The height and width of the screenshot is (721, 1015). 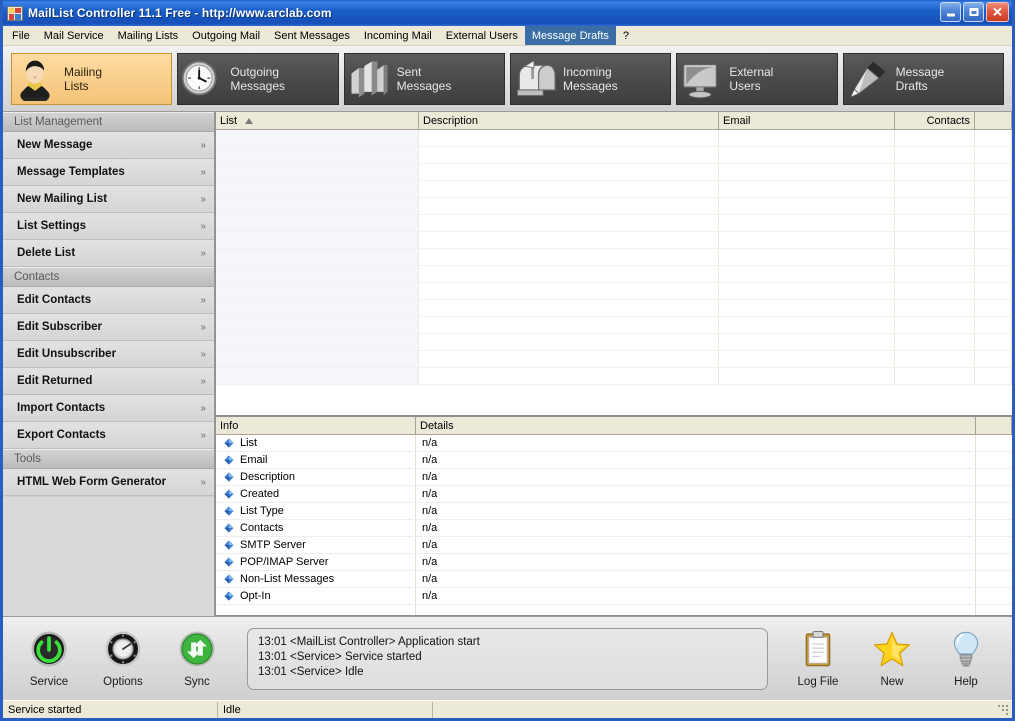 I want to click on menu-item-message-drafts: Message Drafts, so click(x=570, y=35).